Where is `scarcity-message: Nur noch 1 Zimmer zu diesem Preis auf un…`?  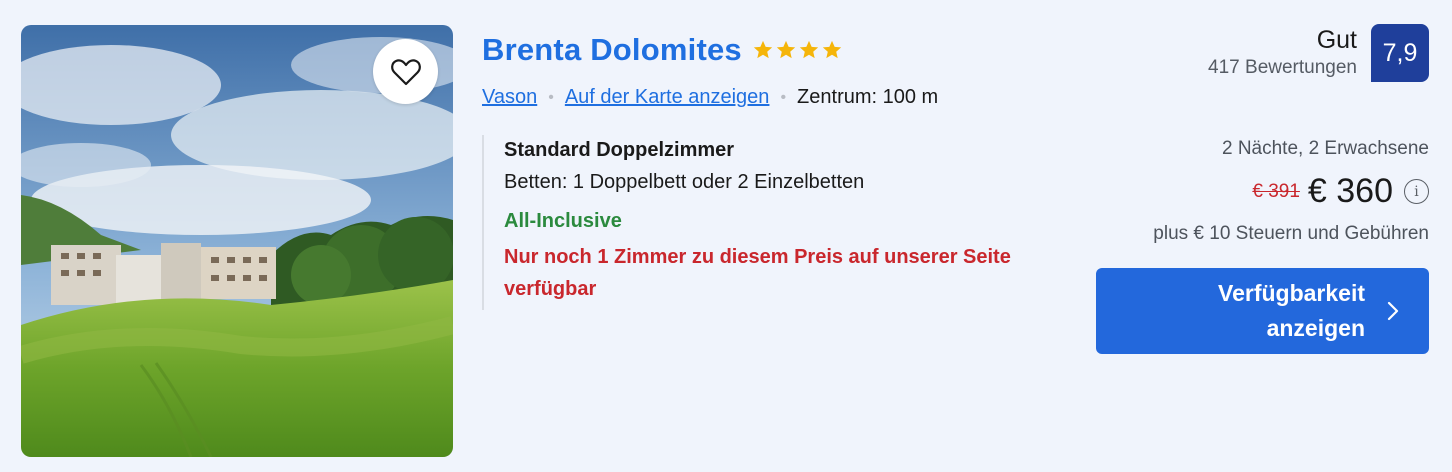 scarcity-message: Nur noch 1 Zimmer zu diesem Preis auf un… is located at coordinates (757, 273).